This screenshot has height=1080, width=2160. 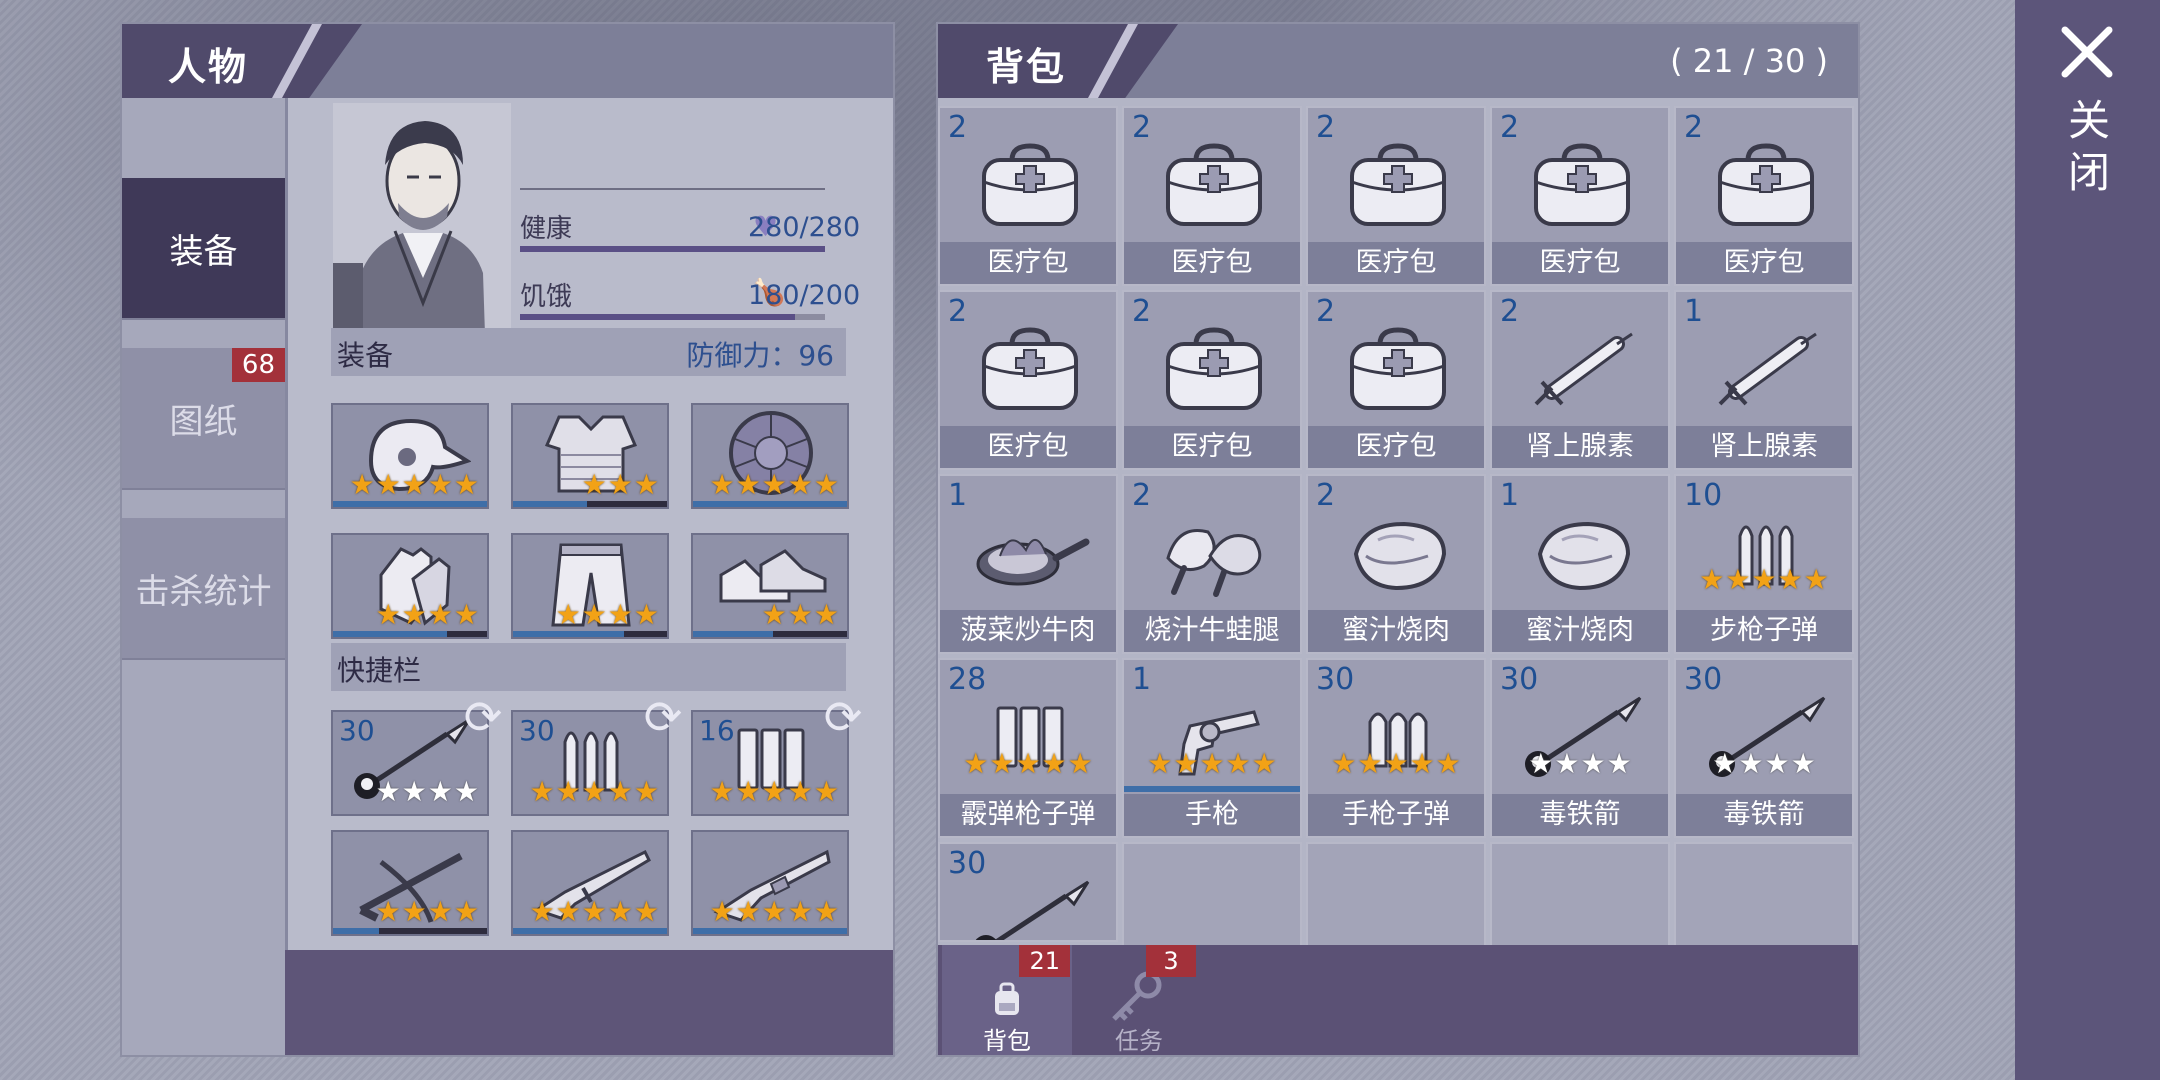 I want to click on tab-kill-stats: 击杀统计, so click(x=203, y=589).